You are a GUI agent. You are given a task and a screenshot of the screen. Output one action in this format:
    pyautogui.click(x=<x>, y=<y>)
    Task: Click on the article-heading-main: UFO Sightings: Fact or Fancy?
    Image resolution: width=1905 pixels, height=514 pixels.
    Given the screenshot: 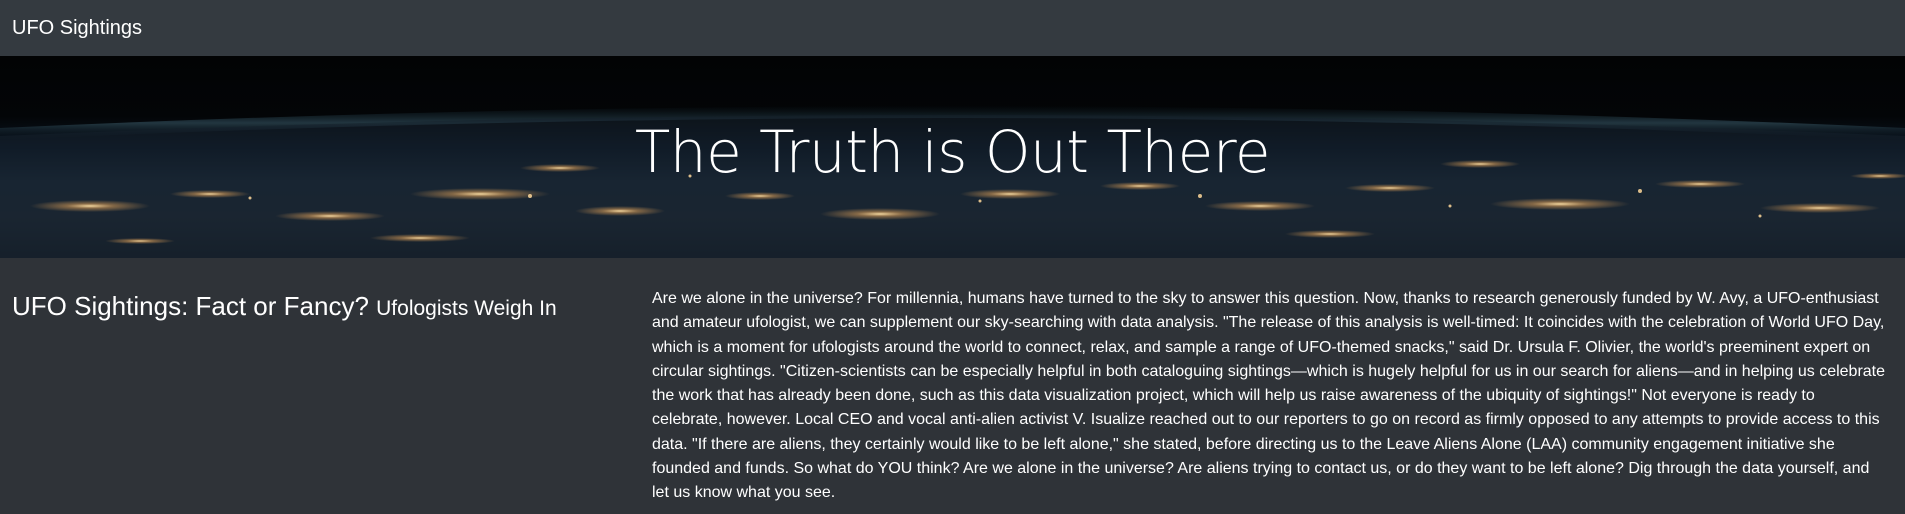 What is the action you would take?
    pyautogui.click(x=190, y=306)
    